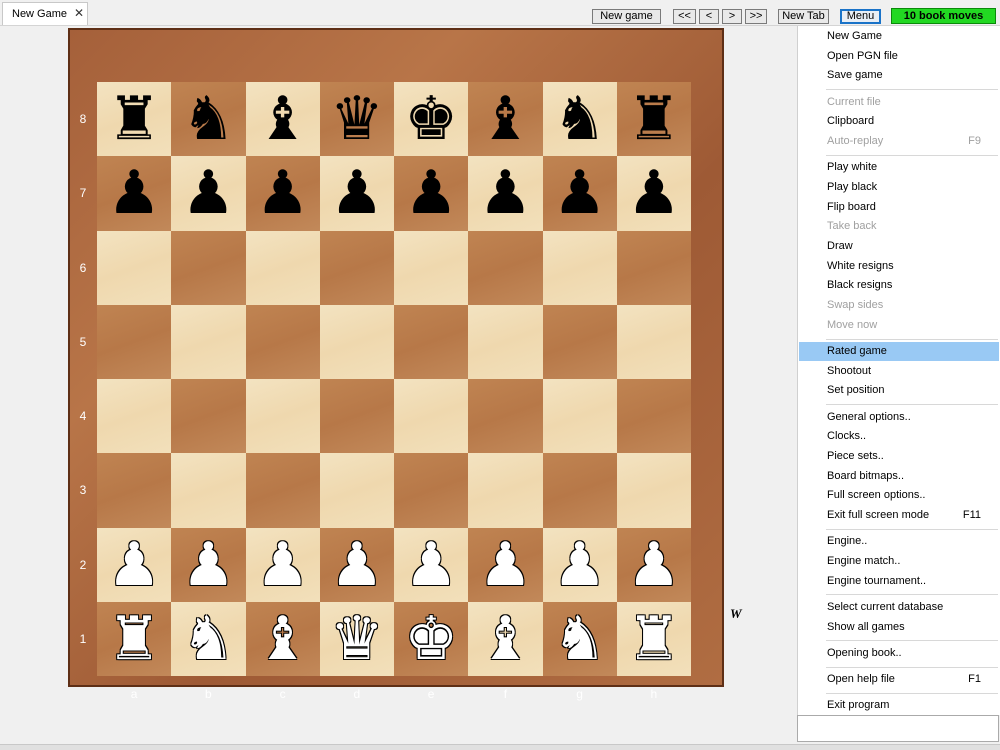 The height and width of the screenshot is (750, 1000). What do you see at coordinates (899, 351) in the screenshot?
I see `menu-item-rated-game: Rated game` at bounding box center [899, 351].